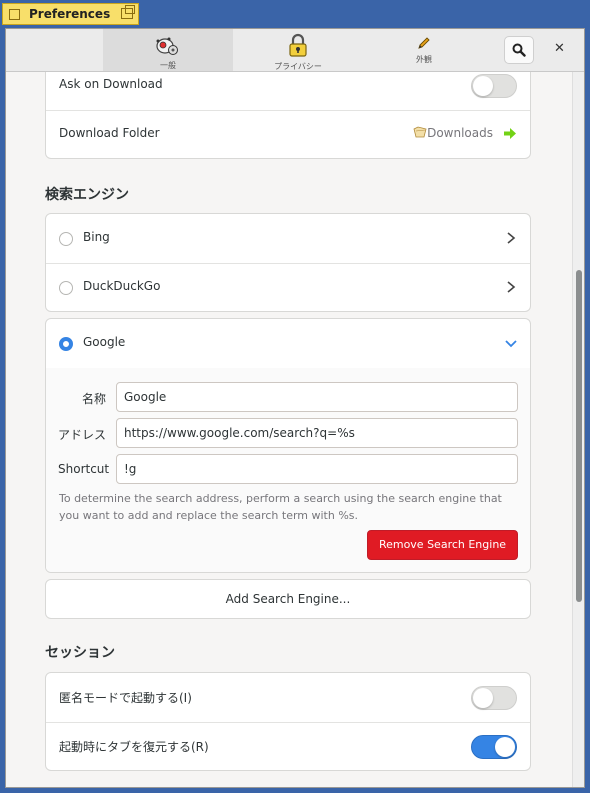  What do you see at coordinates (288, 91) in the screenshot?
I see `ask-on-download-row: Ask on Download` at bounding box center [288, 91].